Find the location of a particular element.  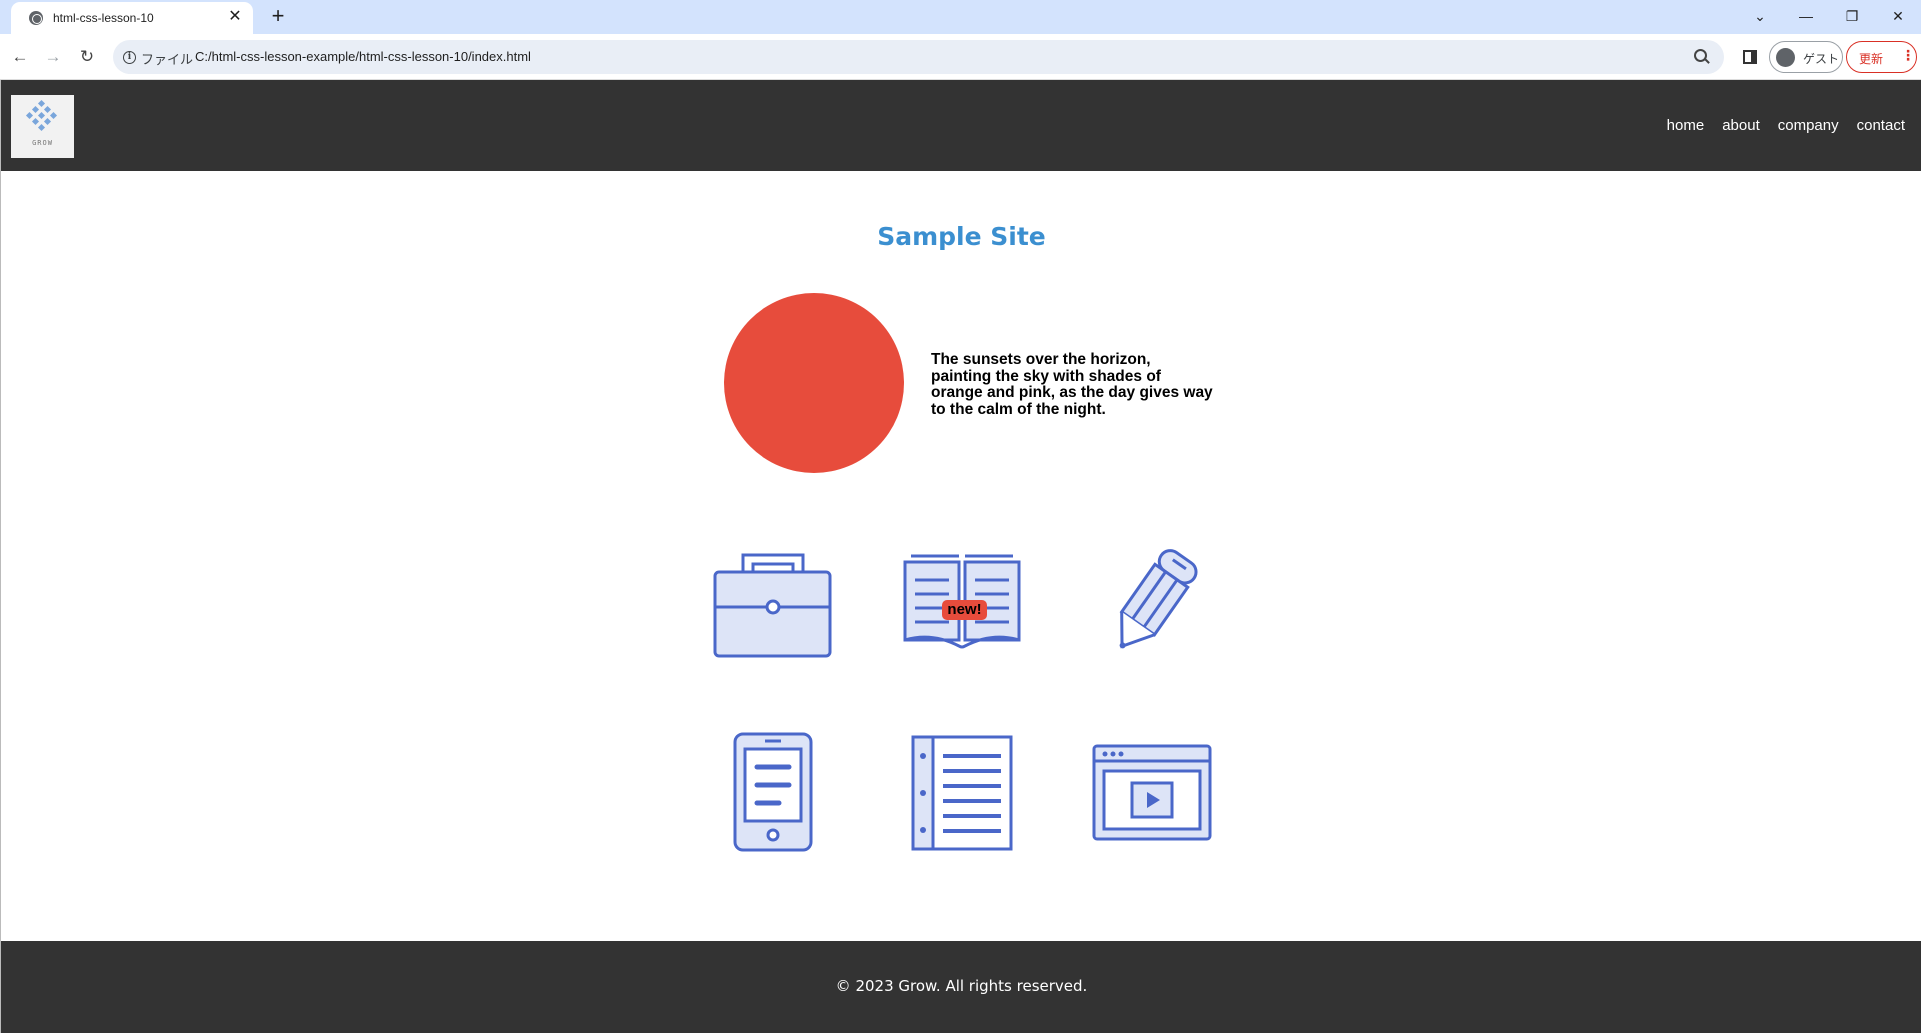

page-title: Sample Site is located at coordinates (961, 236).